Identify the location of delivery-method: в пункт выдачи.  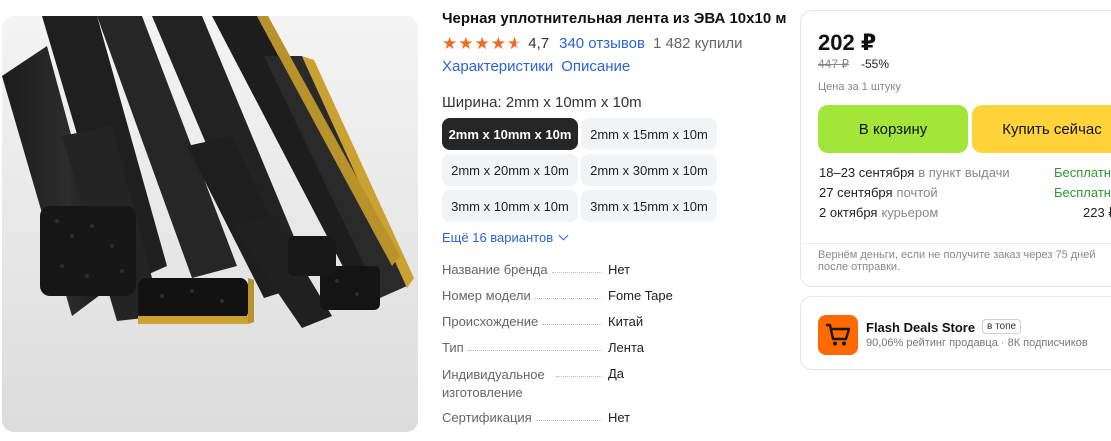
(964, 172).